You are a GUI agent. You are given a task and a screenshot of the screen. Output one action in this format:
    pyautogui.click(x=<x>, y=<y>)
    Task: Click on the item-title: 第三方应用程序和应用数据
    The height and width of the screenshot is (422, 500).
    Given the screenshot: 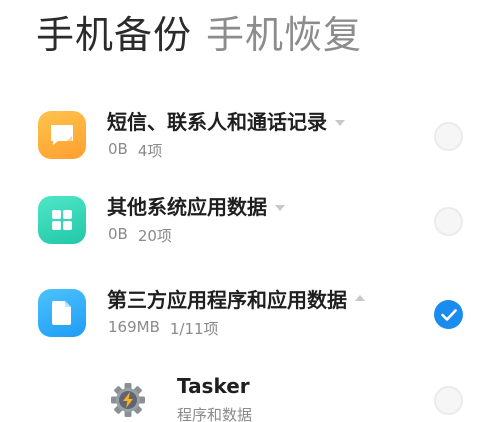 What is the action you would take?
    pyautogui.click(x=236, y=298)
    